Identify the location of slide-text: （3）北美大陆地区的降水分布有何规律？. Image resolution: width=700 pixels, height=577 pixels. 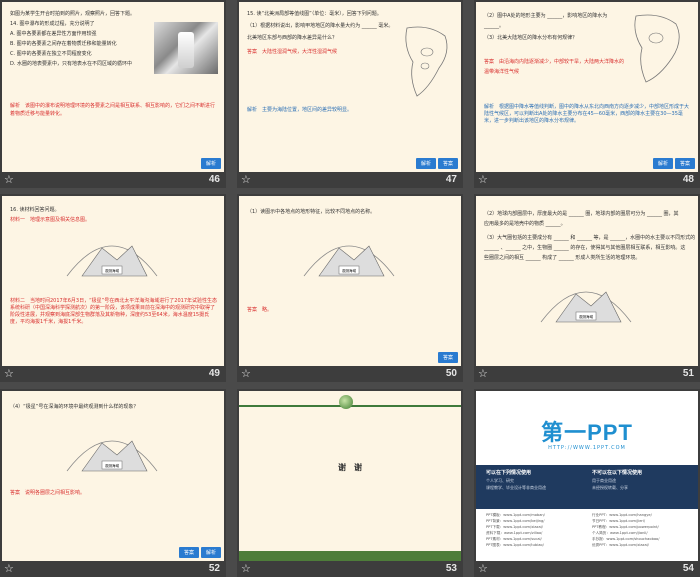
(531, 38).